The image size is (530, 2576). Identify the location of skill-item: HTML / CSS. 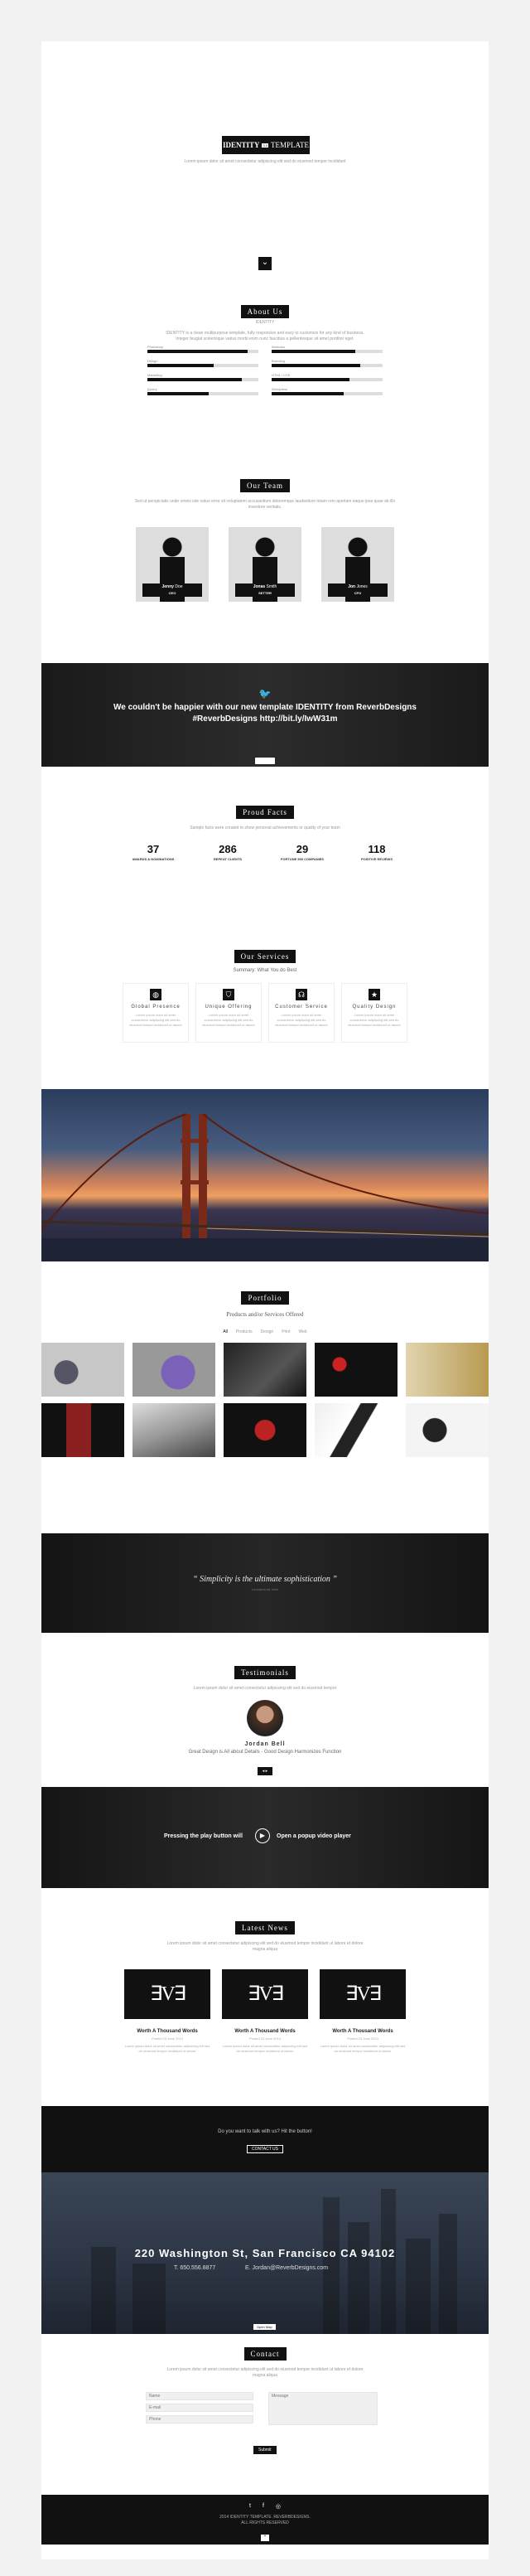
(327, 377).